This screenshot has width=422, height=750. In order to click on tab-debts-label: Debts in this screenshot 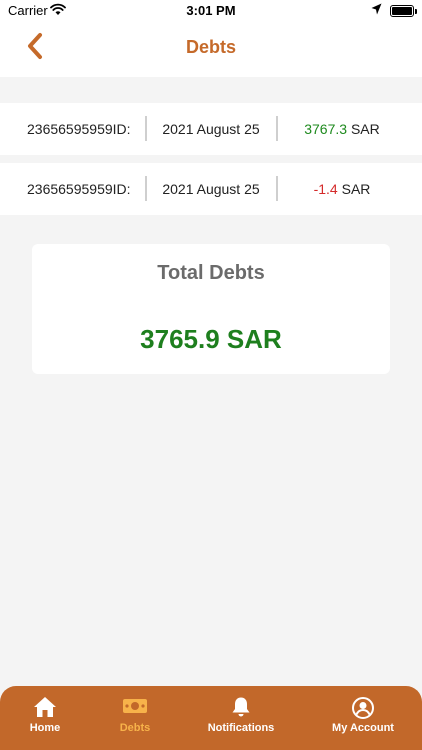, I will do `click(135, 728)`.